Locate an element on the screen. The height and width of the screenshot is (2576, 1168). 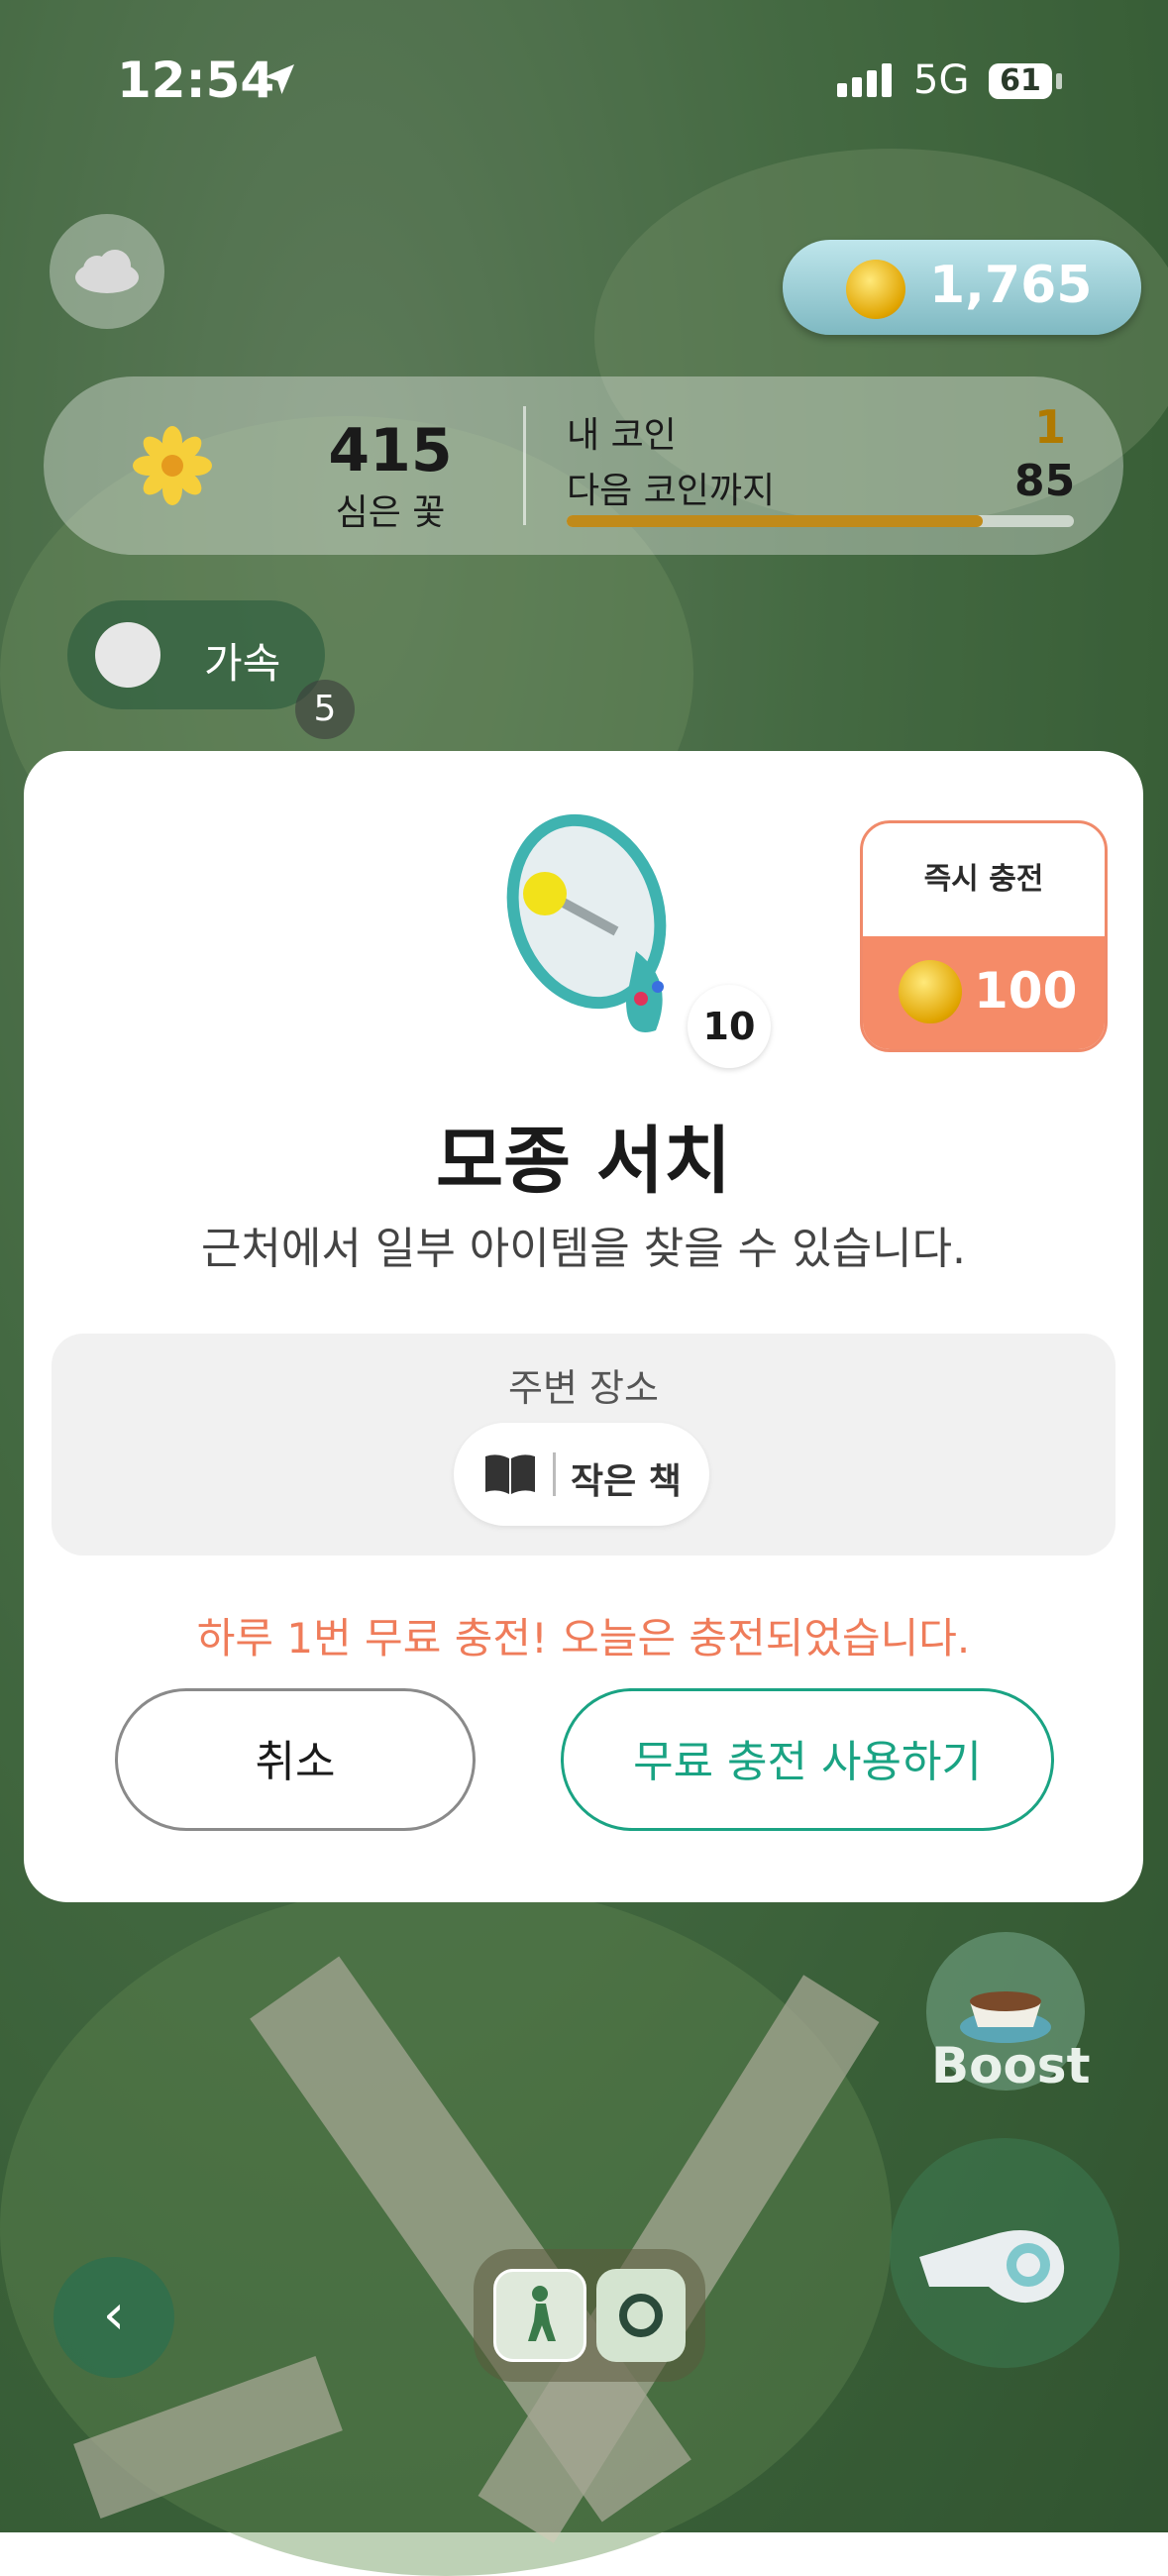
boost-label: Boost is located at coordinates (1011, 2065).